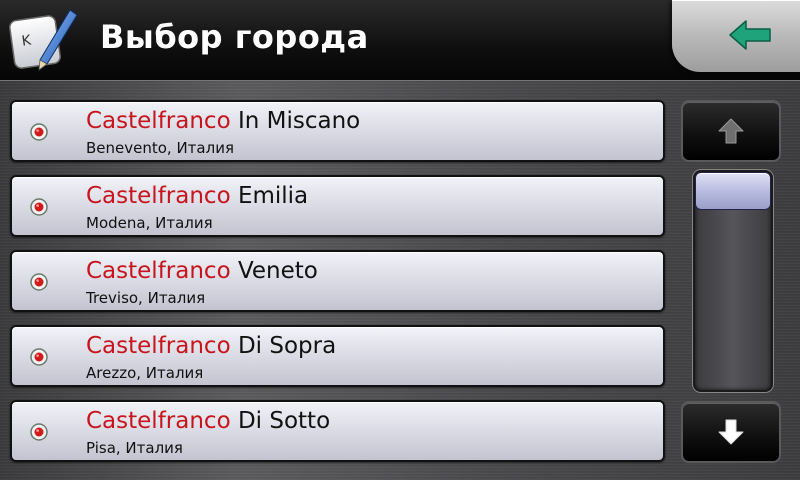 This screenshot has height=480, width=800. I want to click on city-name: Castelfranco Di Sotto, so click(208, 421).